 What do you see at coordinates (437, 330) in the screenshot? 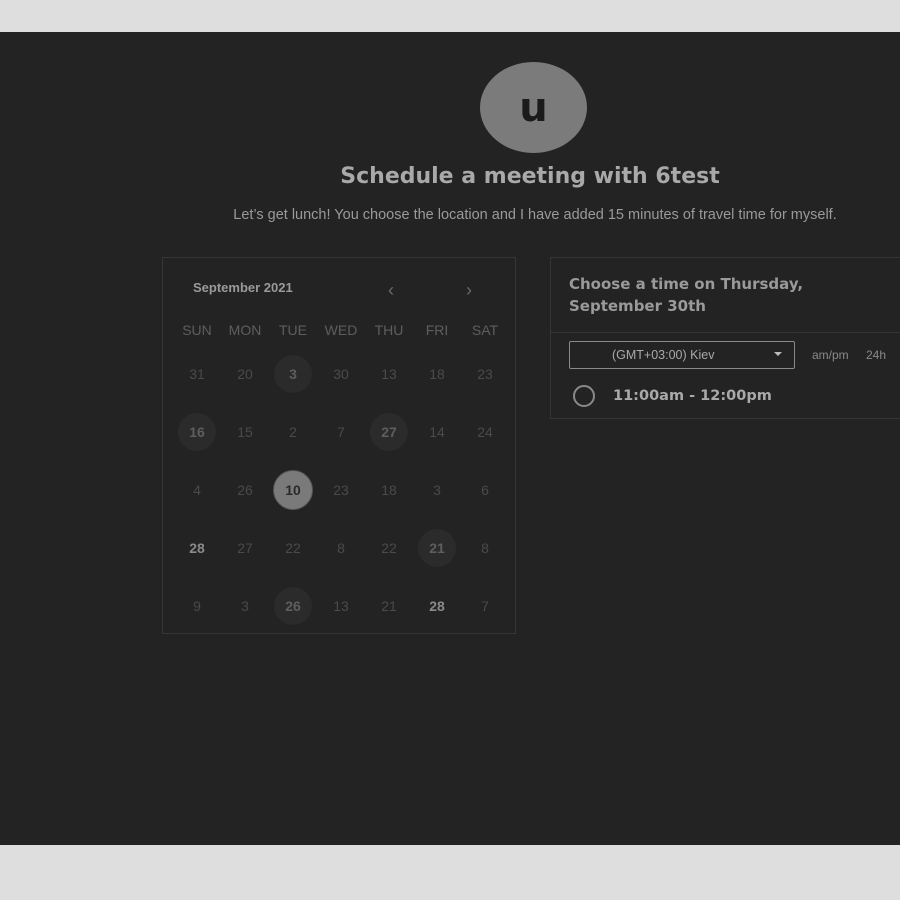
I see `weekday-label: FRI` at bounding box center [437, 330].